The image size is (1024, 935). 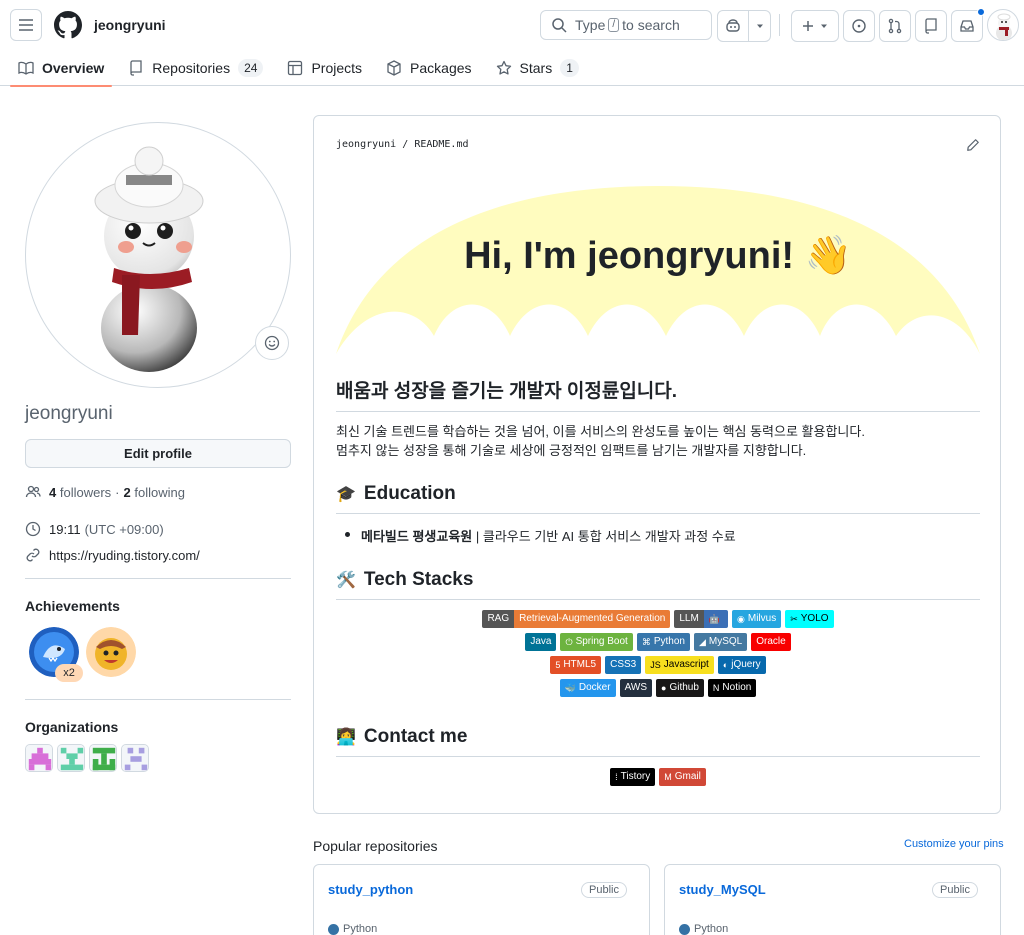 What do you see at coordinates (722, 889) in the screenshot?
I see `repo-name-link: study_MySQL` at bounding box center [722, 889].